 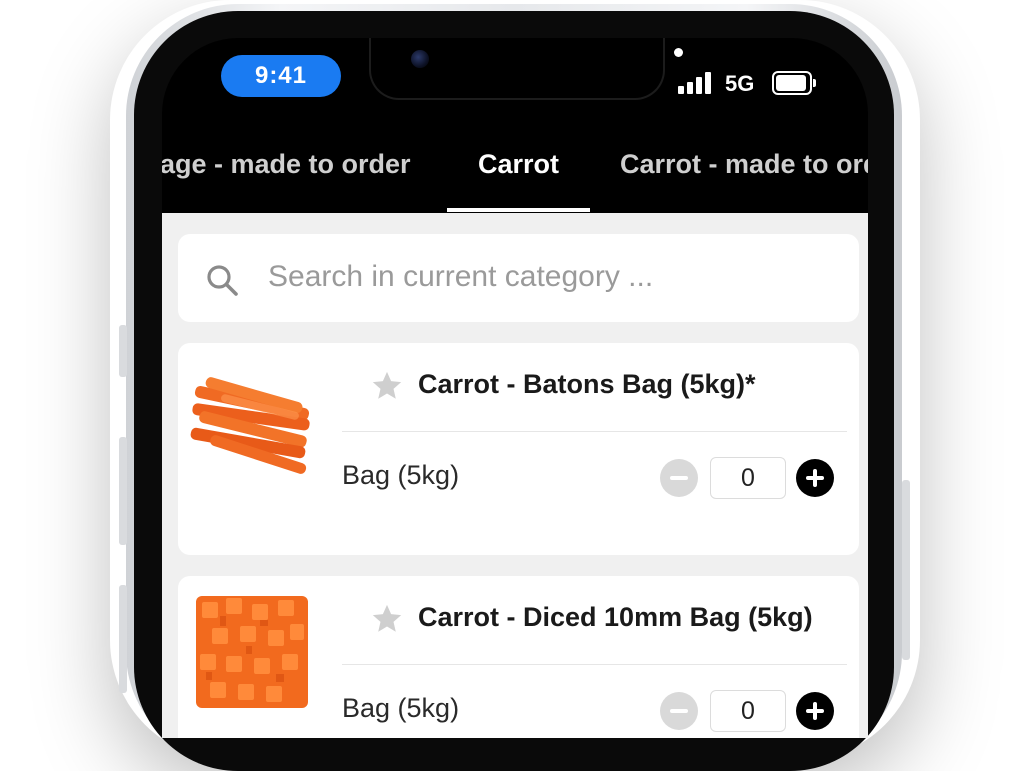 I want to click on volume-up-button, so click(x=123, y=491).